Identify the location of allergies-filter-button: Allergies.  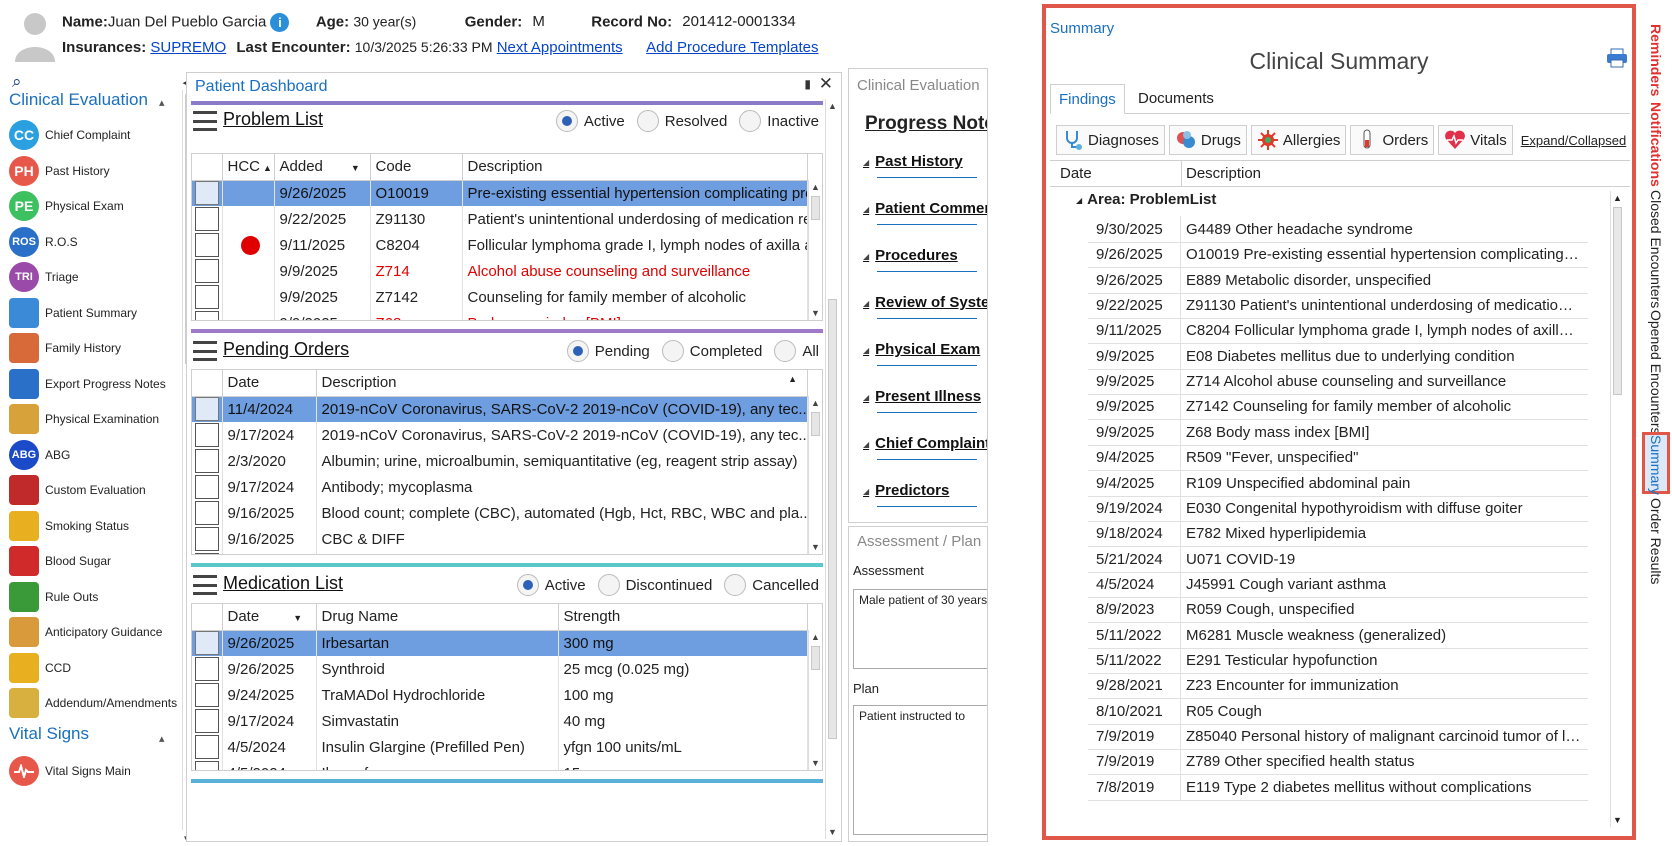
(1298, 140).